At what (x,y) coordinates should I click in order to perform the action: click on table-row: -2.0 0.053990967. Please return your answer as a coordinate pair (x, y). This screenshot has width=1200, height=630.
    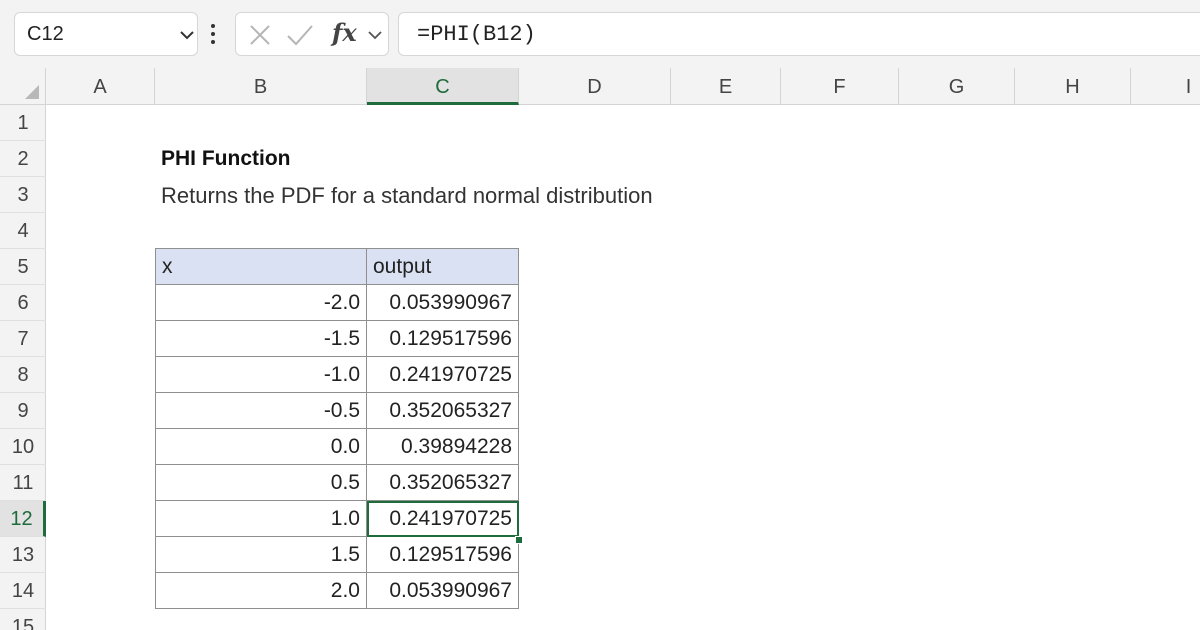
    Looking at the image, I should click on (337, 302).